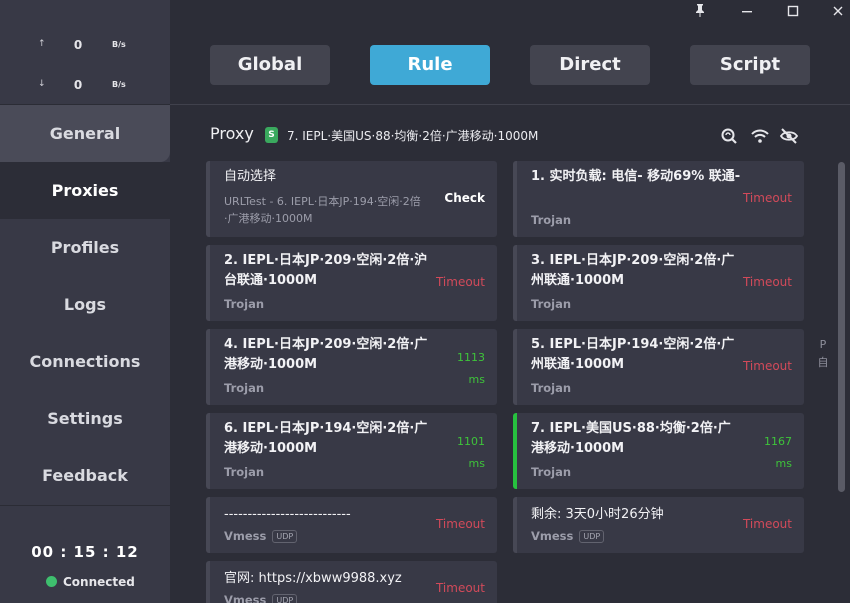  What do you see at coordinates (778, 453) in the screenshot?
I see `proxy-latency: 1167 ms` at bounding box center [778, 453].